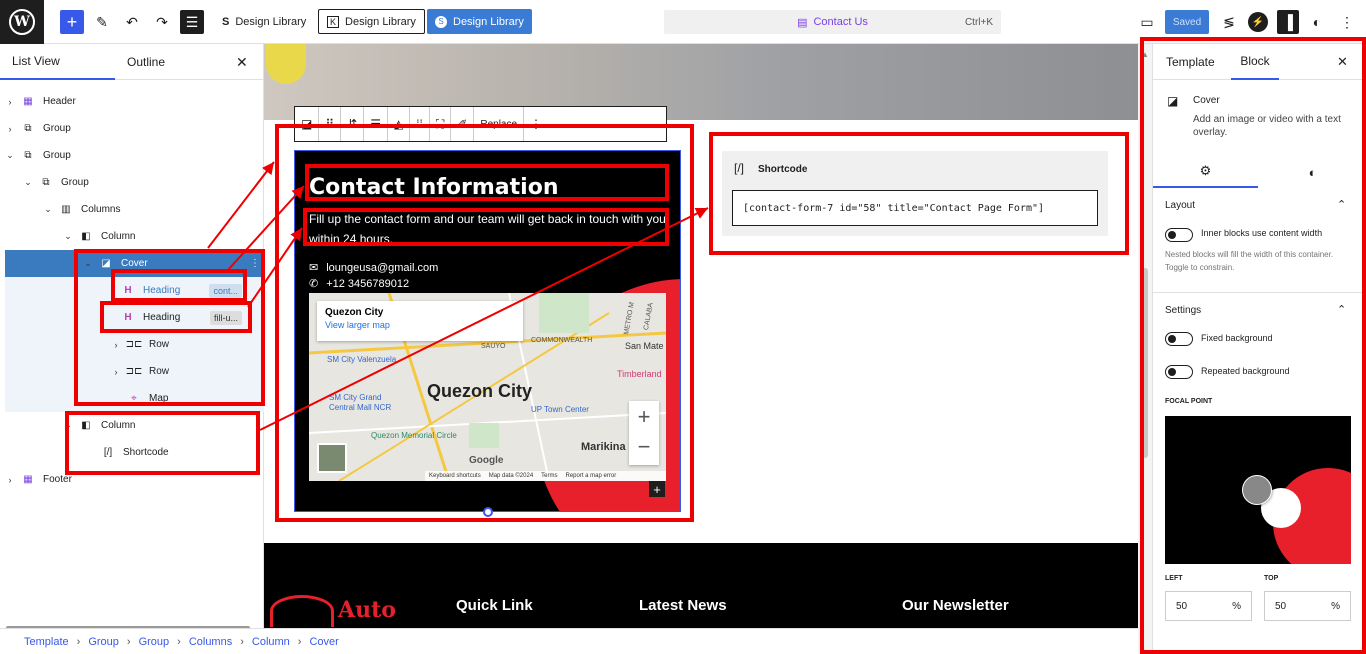 Image resolution: width=1366 pixels, height=654 pixels. What do you see at coordinates (479, 21) in the screenshot?
I see `design-library-button-3: S Design Library` at bounding box center [479, 21].